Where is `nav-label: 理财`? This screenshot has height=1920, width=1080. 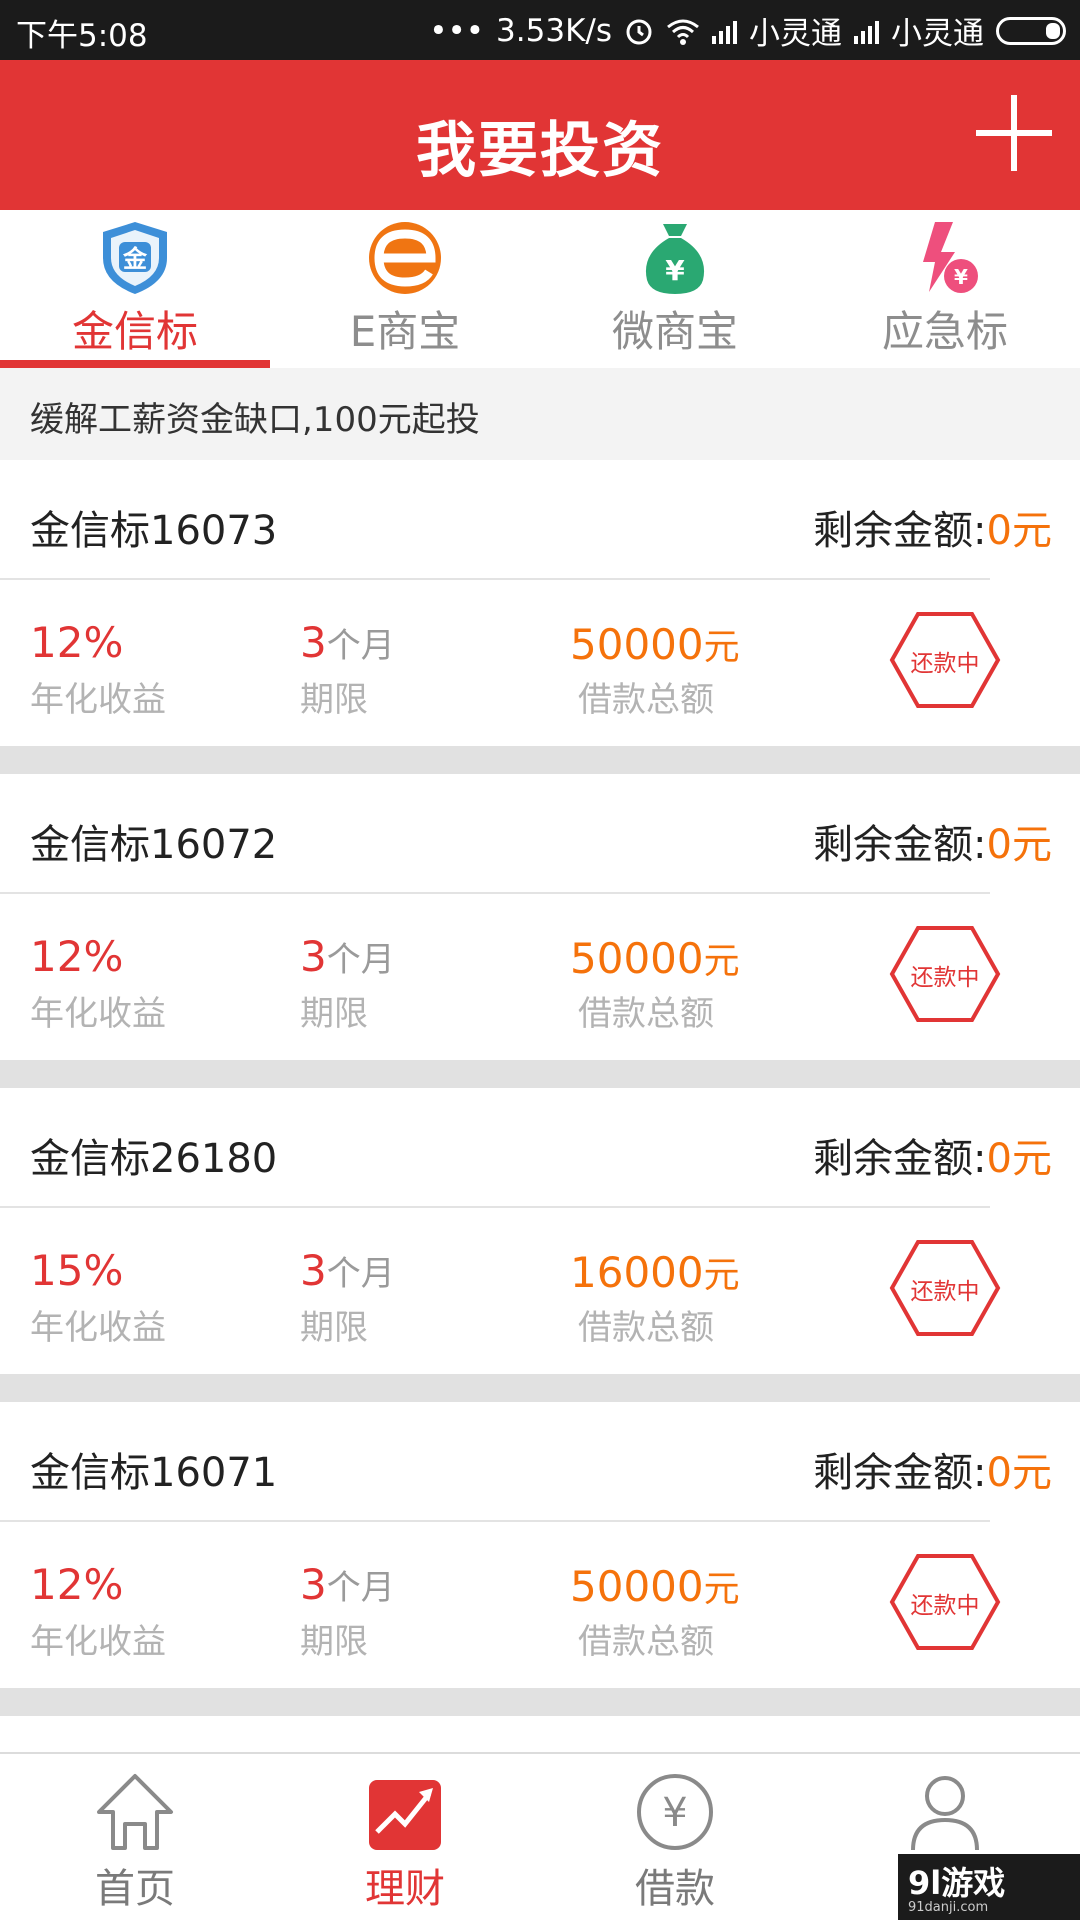 nav-label: 理财 is located at coordinates (405, 1889).